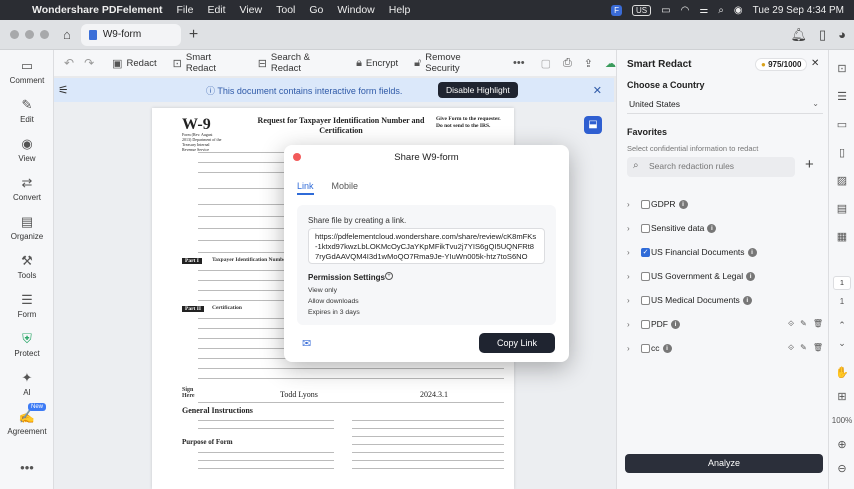 The image size is (854, 489). I want to click on sidebar-item-convert: ⇄ Convert, so click(27, 188).